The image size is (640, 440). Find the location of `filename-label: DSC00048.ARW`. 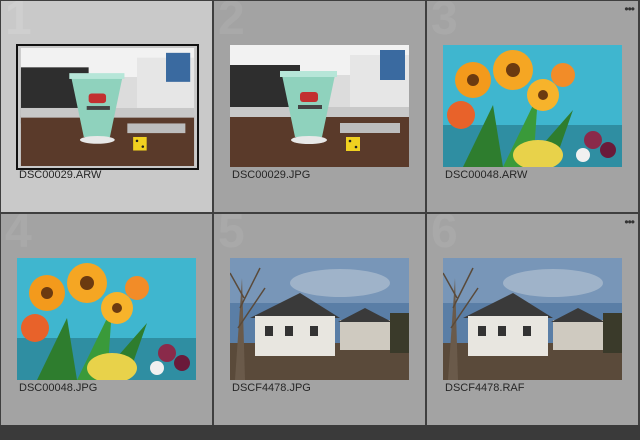

filename-label: DSC00048.ARW is located at coordinates (486, 175).